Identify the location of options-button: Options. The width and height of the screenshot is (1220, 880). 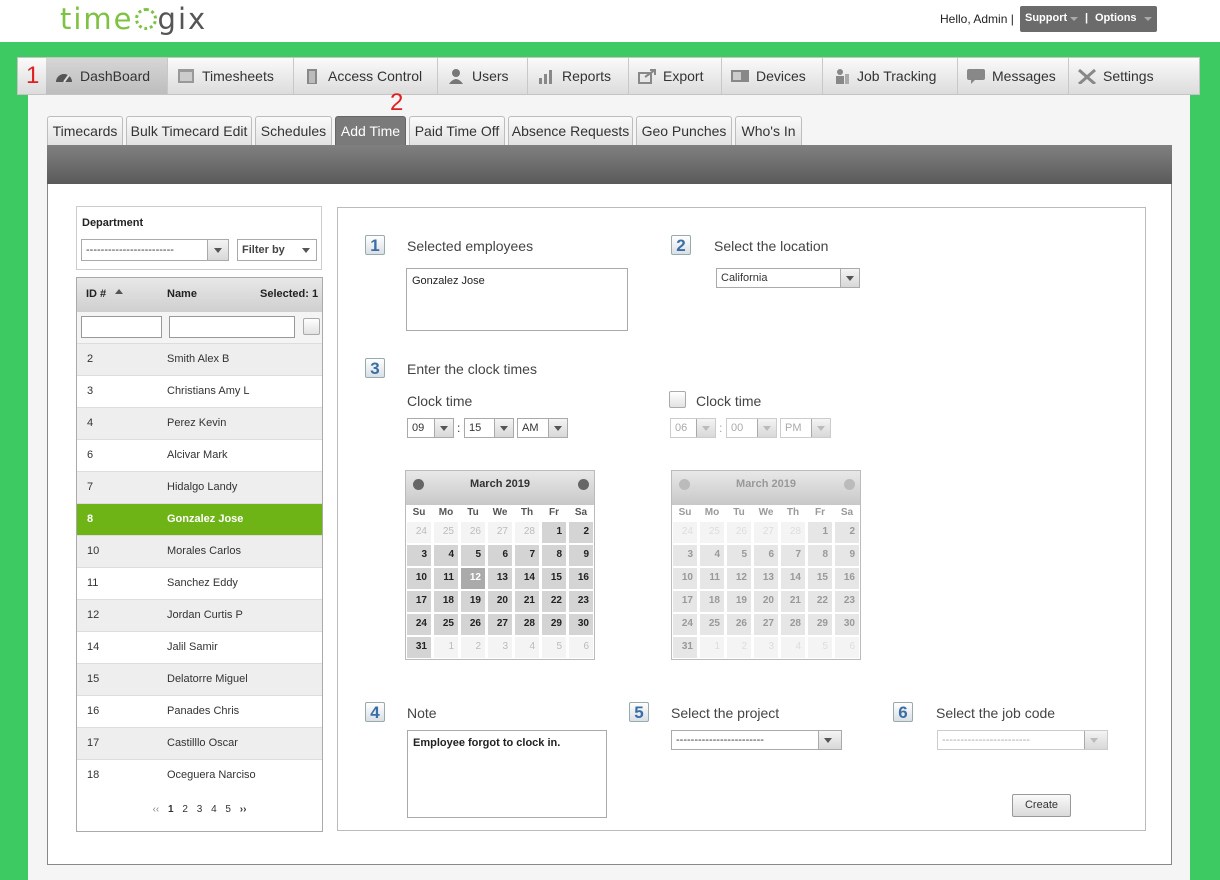
(1116, 18).